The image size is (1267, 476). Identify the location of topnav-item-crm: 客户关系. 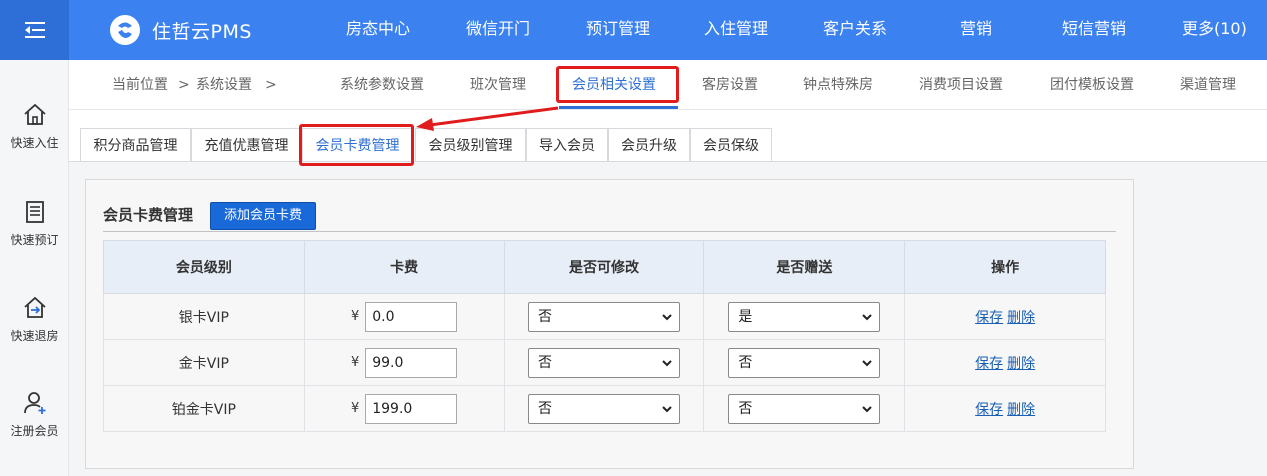
(855, 30).